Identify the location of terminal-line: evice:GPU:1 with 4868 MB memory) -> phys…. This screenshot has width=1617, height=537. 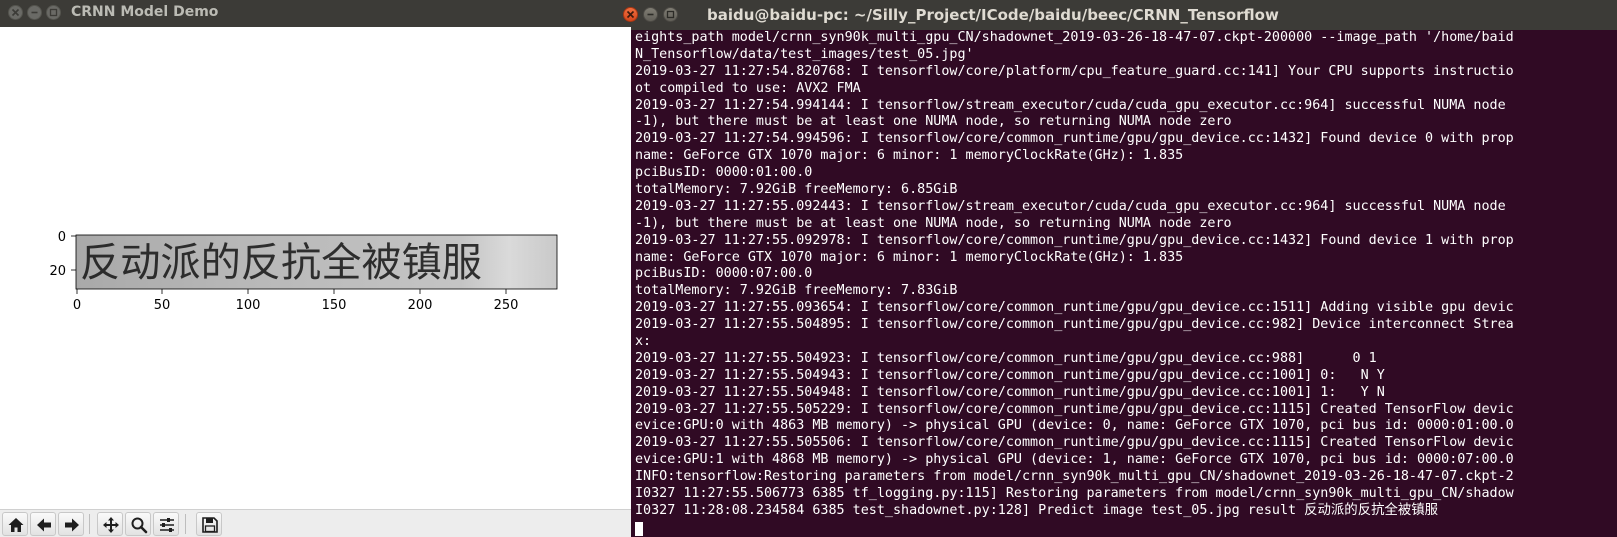
(1074, 460).